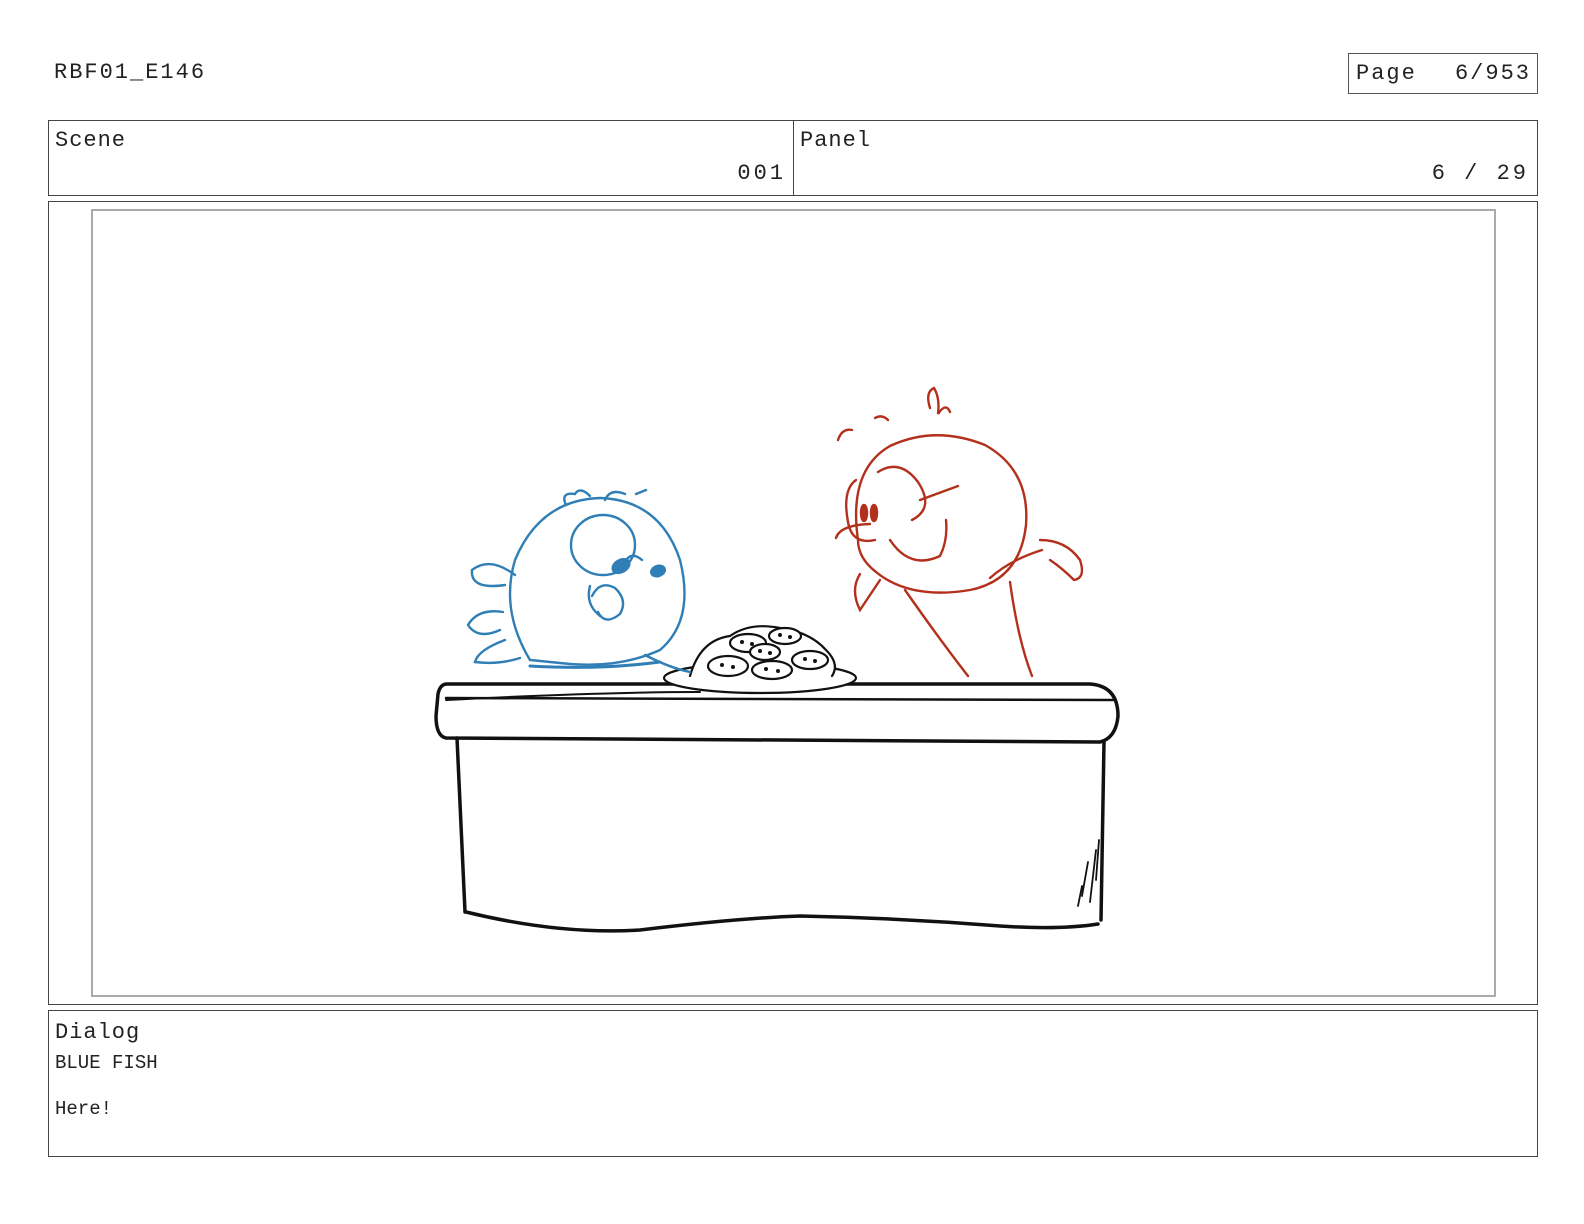 The image size is (1584, 1224). I want to click on dialog-speaker: BLUE FISH, so click(106, 1063).